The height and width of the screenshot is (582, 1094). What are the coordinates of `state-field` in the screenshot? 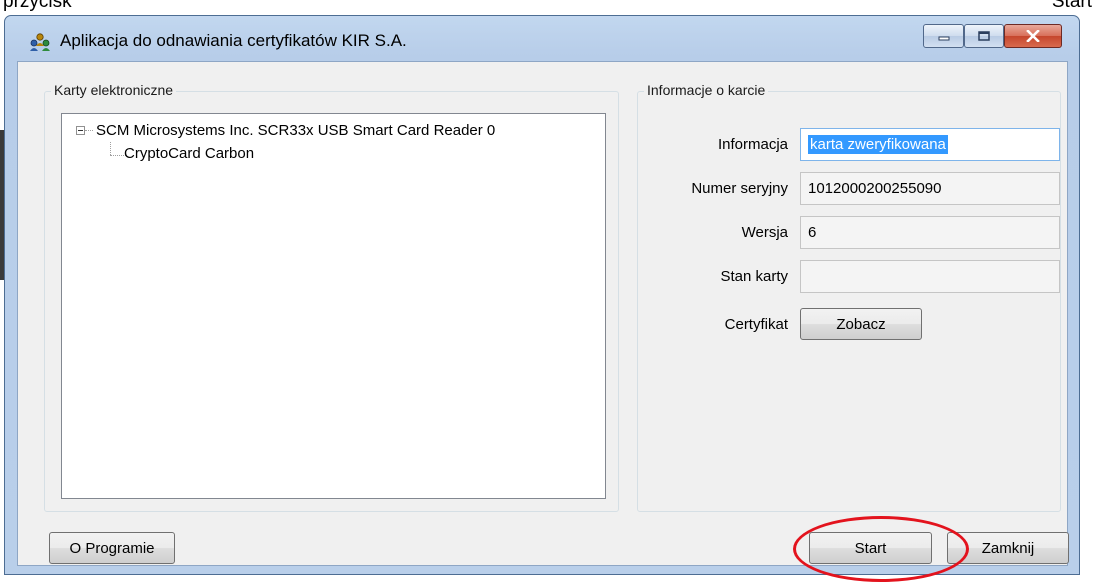 It's located at (930, 276).